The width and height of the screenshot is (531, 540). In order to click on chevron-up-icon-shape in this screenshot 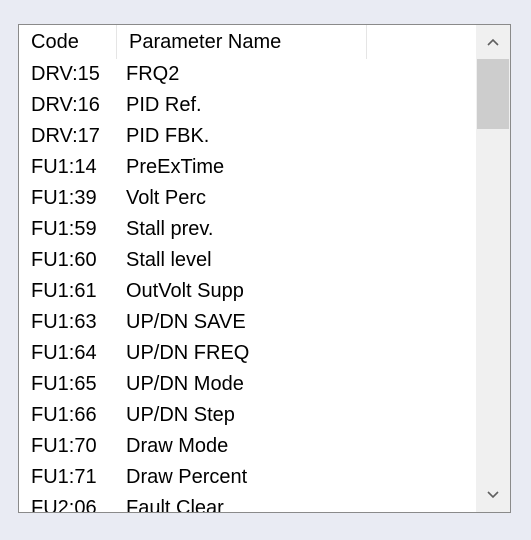, I will do `click(493, 42)`.